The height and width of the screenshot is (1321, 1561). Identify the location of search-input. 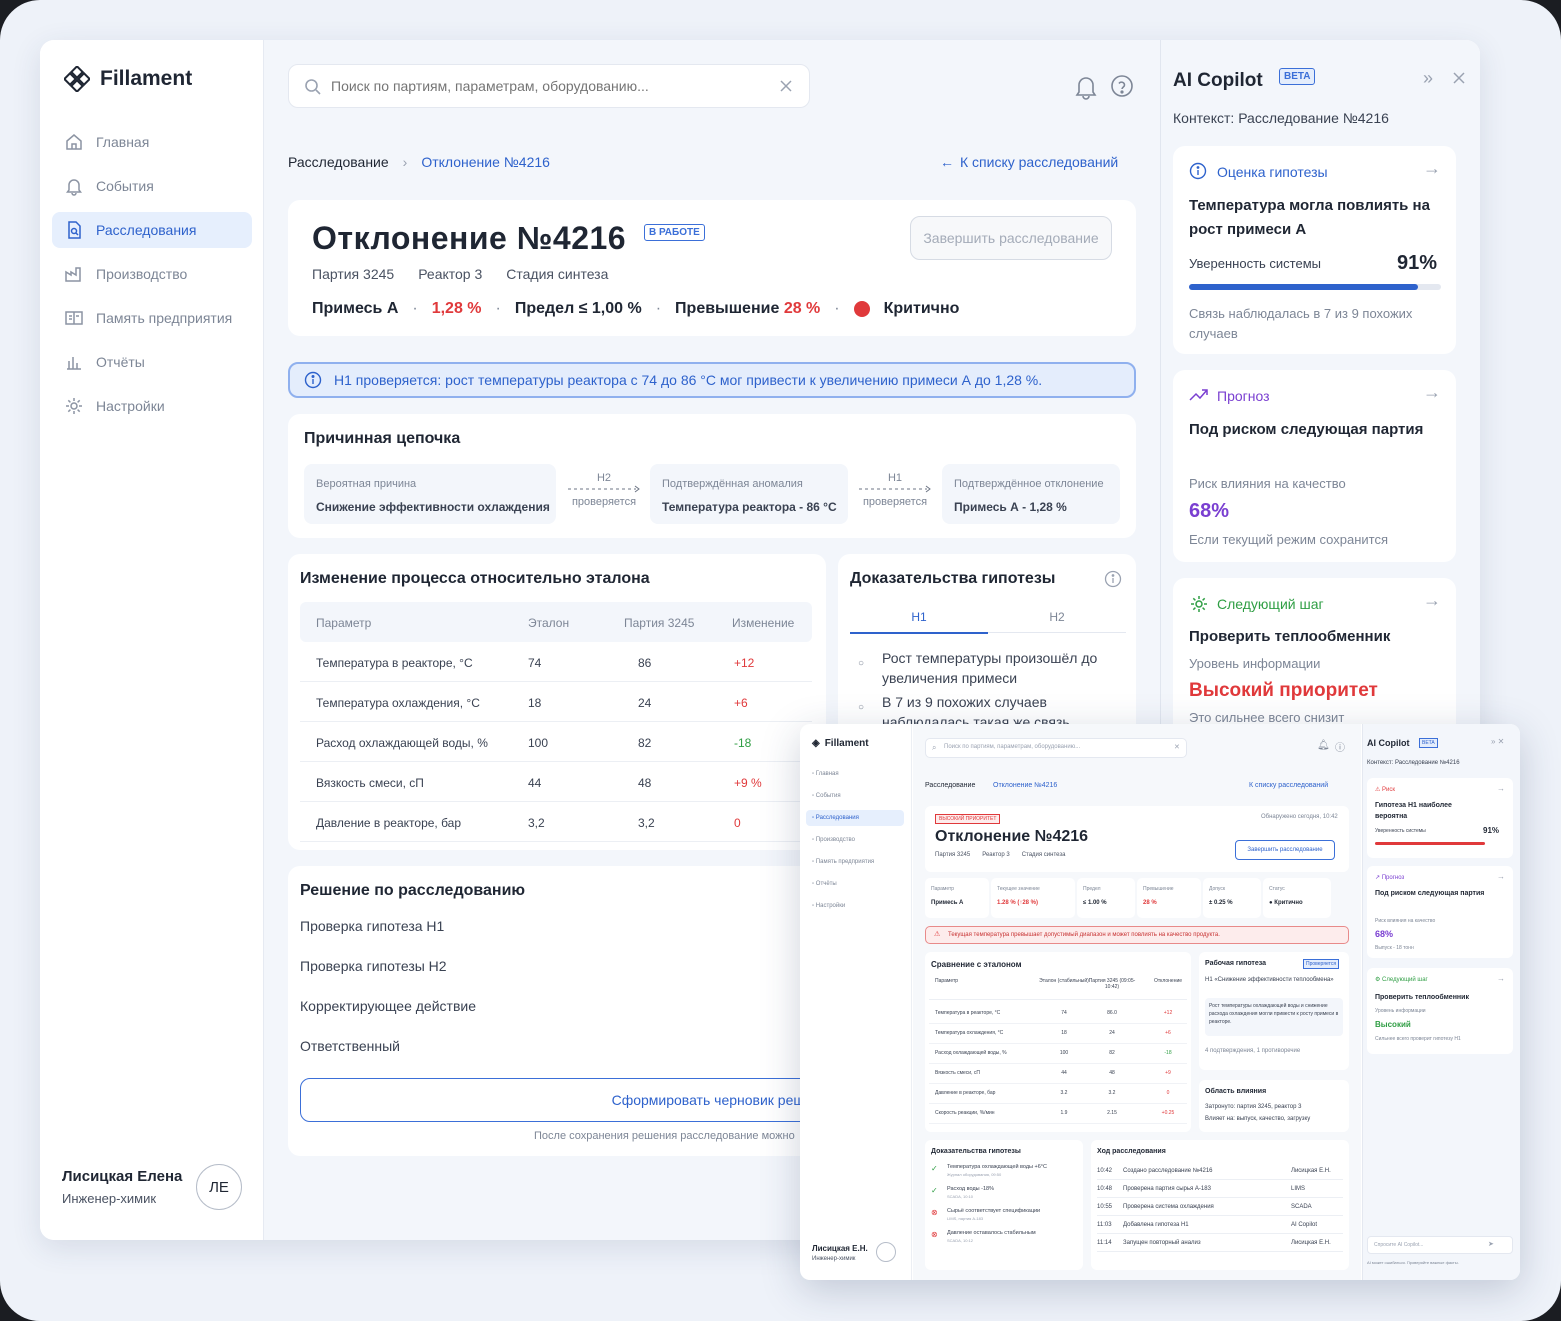
(541, 86).